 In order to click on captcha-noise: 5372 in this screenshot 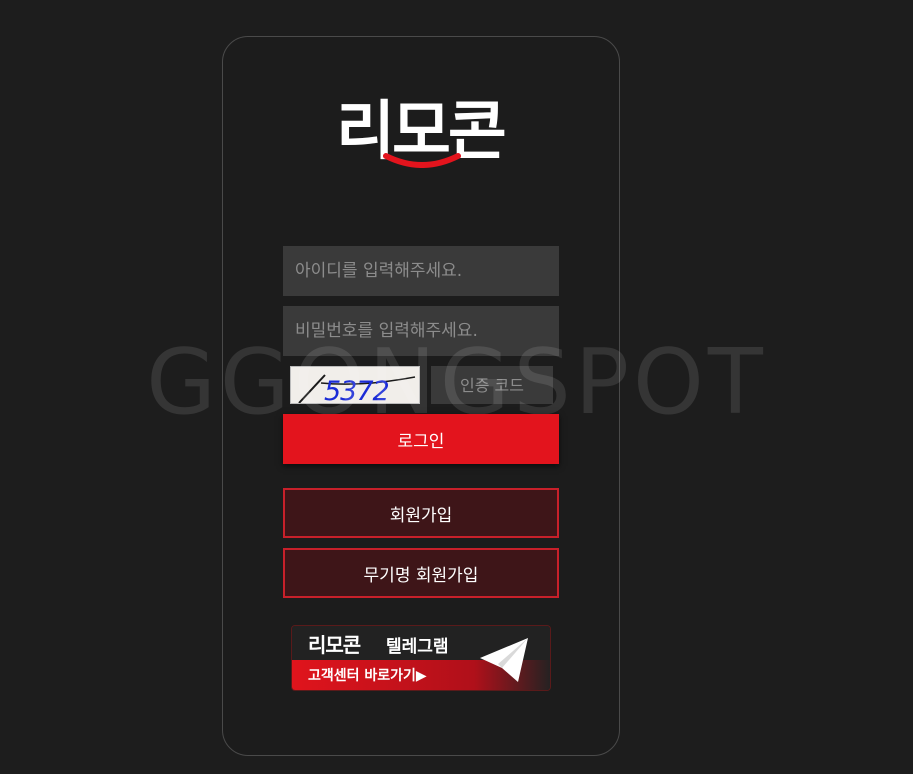, I will do `click(357, 389)`.